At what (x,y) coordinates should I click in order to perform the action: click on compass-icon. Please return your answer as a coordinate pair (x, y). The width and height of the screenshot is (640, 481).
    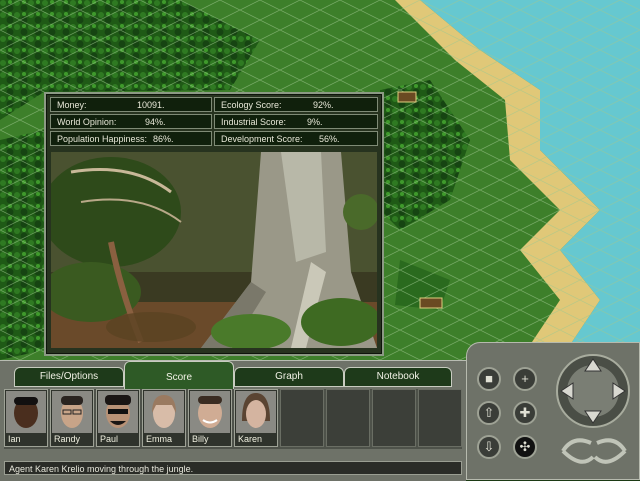
    Looking at the image, I should click on (594, 412).